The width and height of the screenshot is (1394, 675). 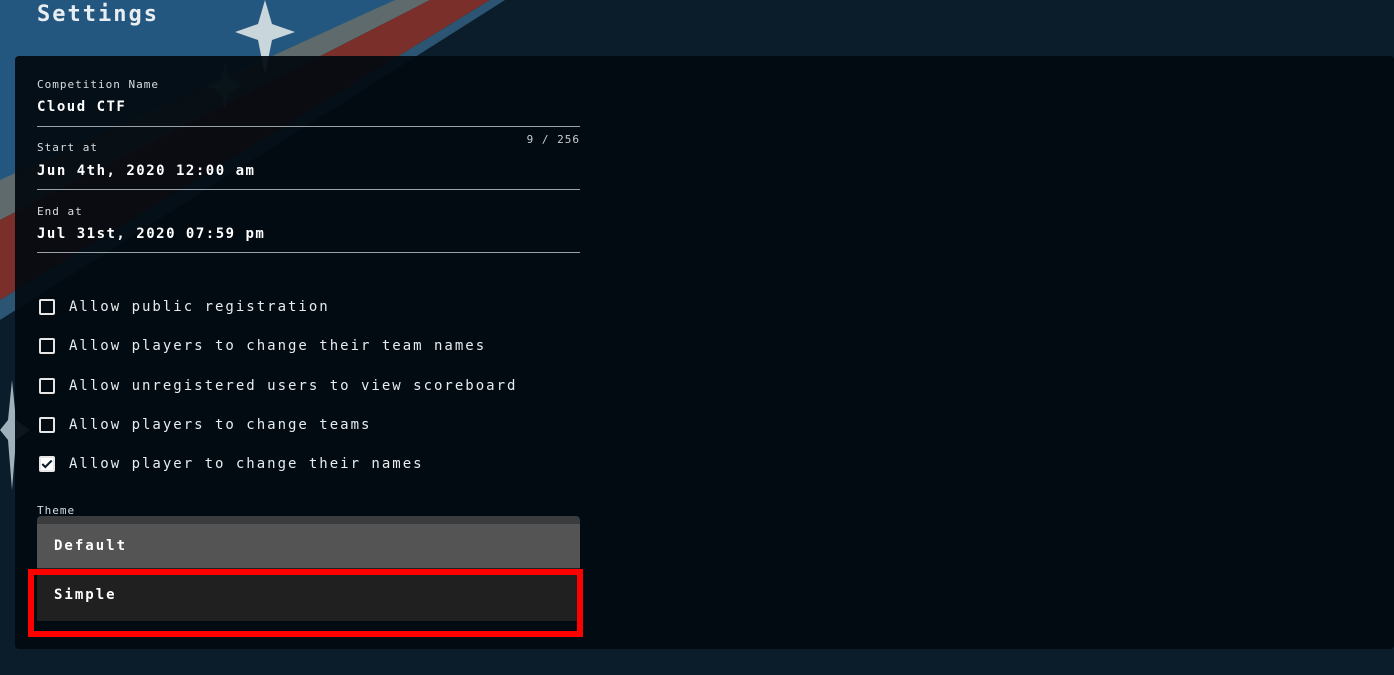 What do you see at coordinates (308, 594) in the screenshot?
I see `theme-option-simple: Simple` at bounding box center [308, 594].